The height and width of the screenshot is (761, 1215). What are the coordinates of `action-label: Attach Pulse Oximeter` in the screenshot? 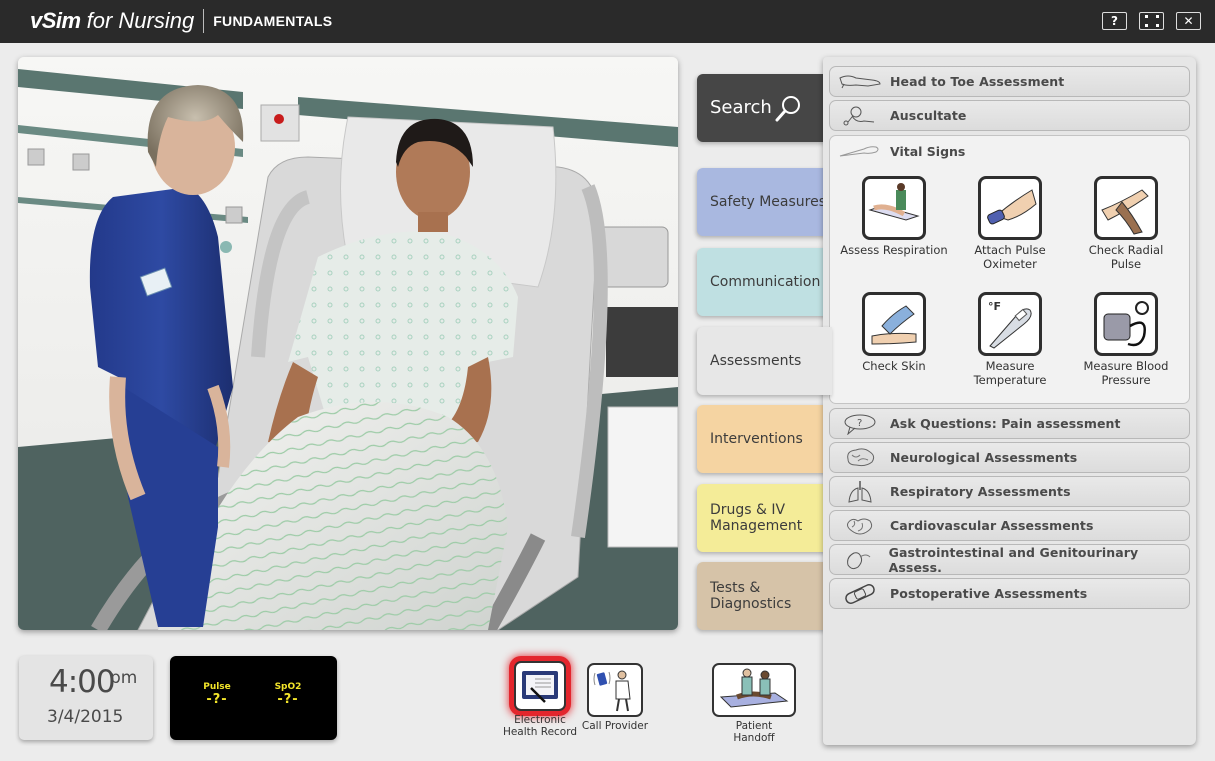 It's located at (1010, 257).